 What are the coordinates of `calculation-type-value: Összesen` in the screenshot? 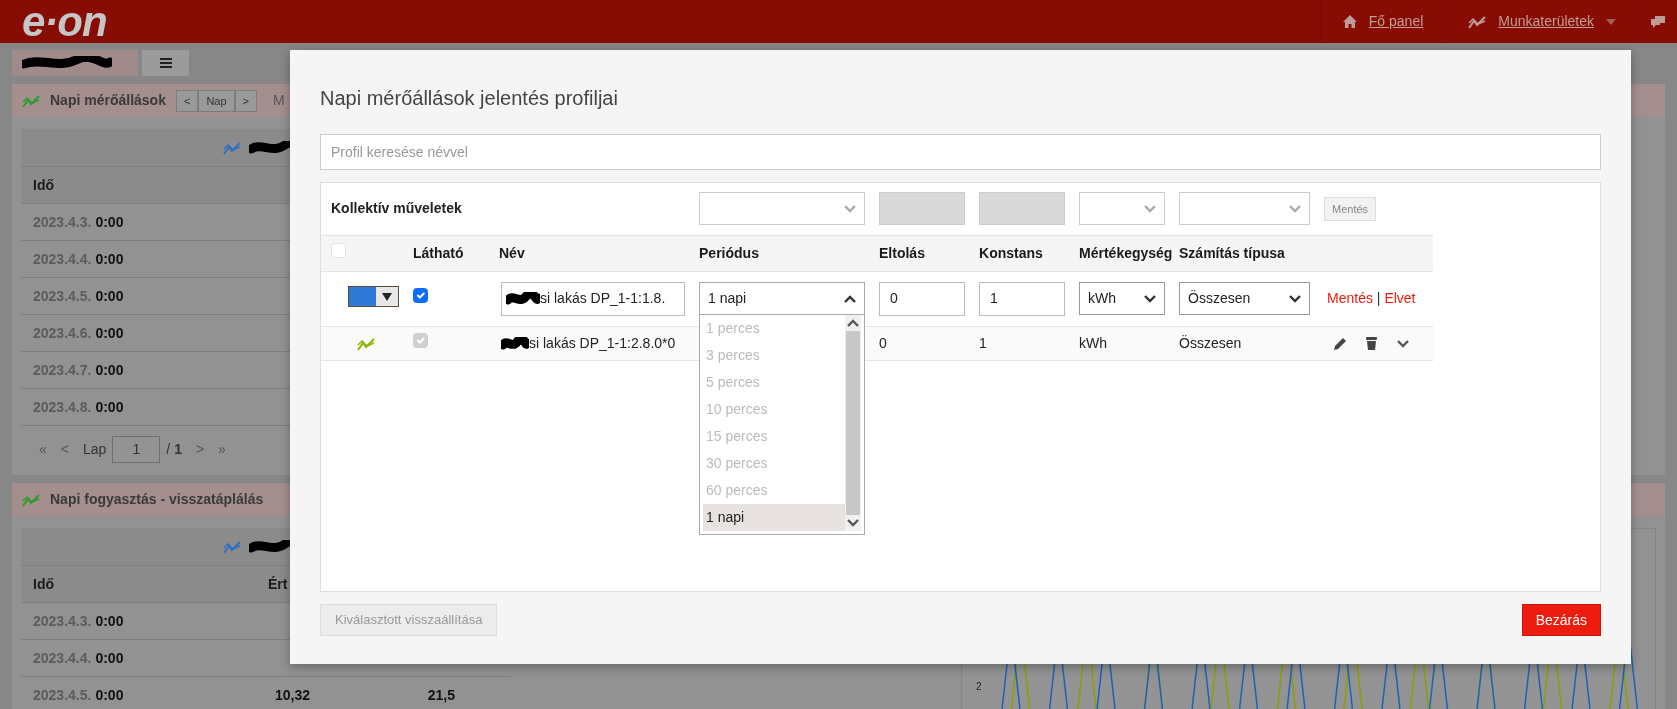 It's located at (1210, 342).